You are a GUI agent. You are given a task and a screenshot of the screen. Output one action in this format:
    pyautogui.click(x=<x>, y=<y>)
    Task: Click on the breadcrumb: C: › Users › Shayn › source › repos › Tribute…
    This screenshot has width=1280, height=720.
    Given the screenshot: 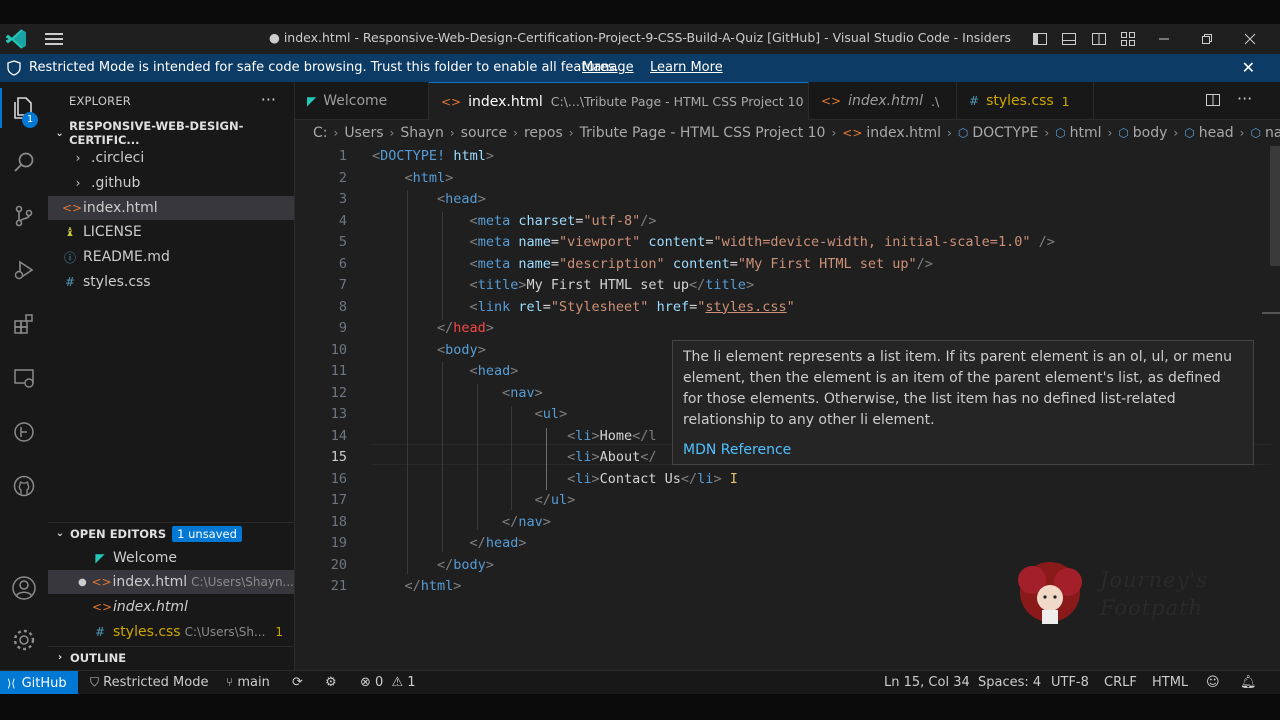 What is the action you would take?
    pyautogui.click(x=787, y=133)
    